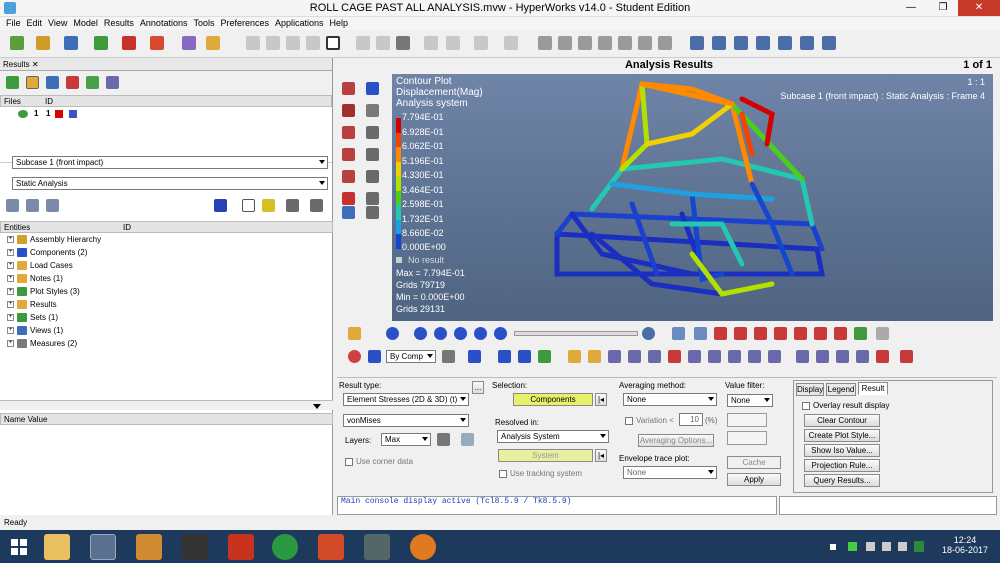 This screenshot has width=1000, height=563. What do you see at coordinates (524, 356) in the screenshot?
I see `transparency-icon` at bounding box center [524, 356].